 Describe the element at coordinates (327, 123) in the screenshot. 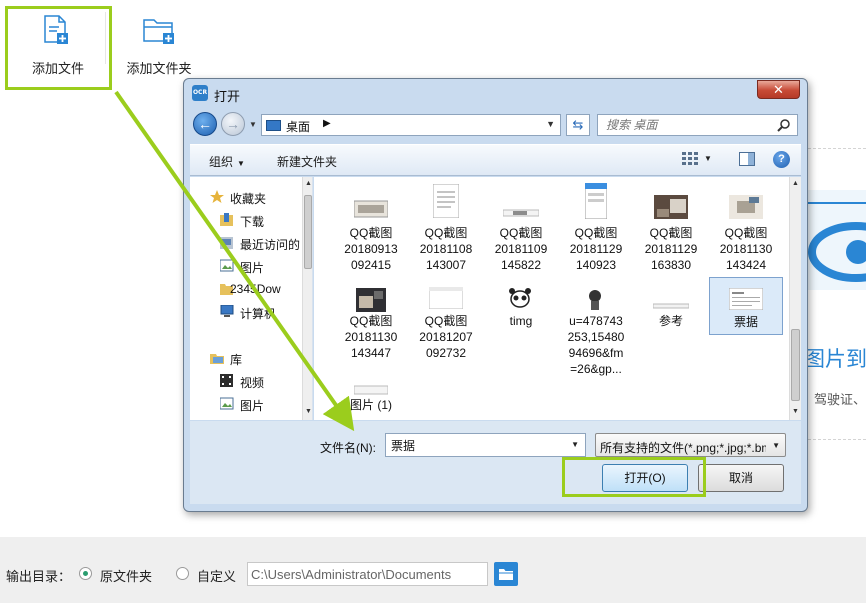

I see `breadcrumb-chevron-icon: ▶` at that location.